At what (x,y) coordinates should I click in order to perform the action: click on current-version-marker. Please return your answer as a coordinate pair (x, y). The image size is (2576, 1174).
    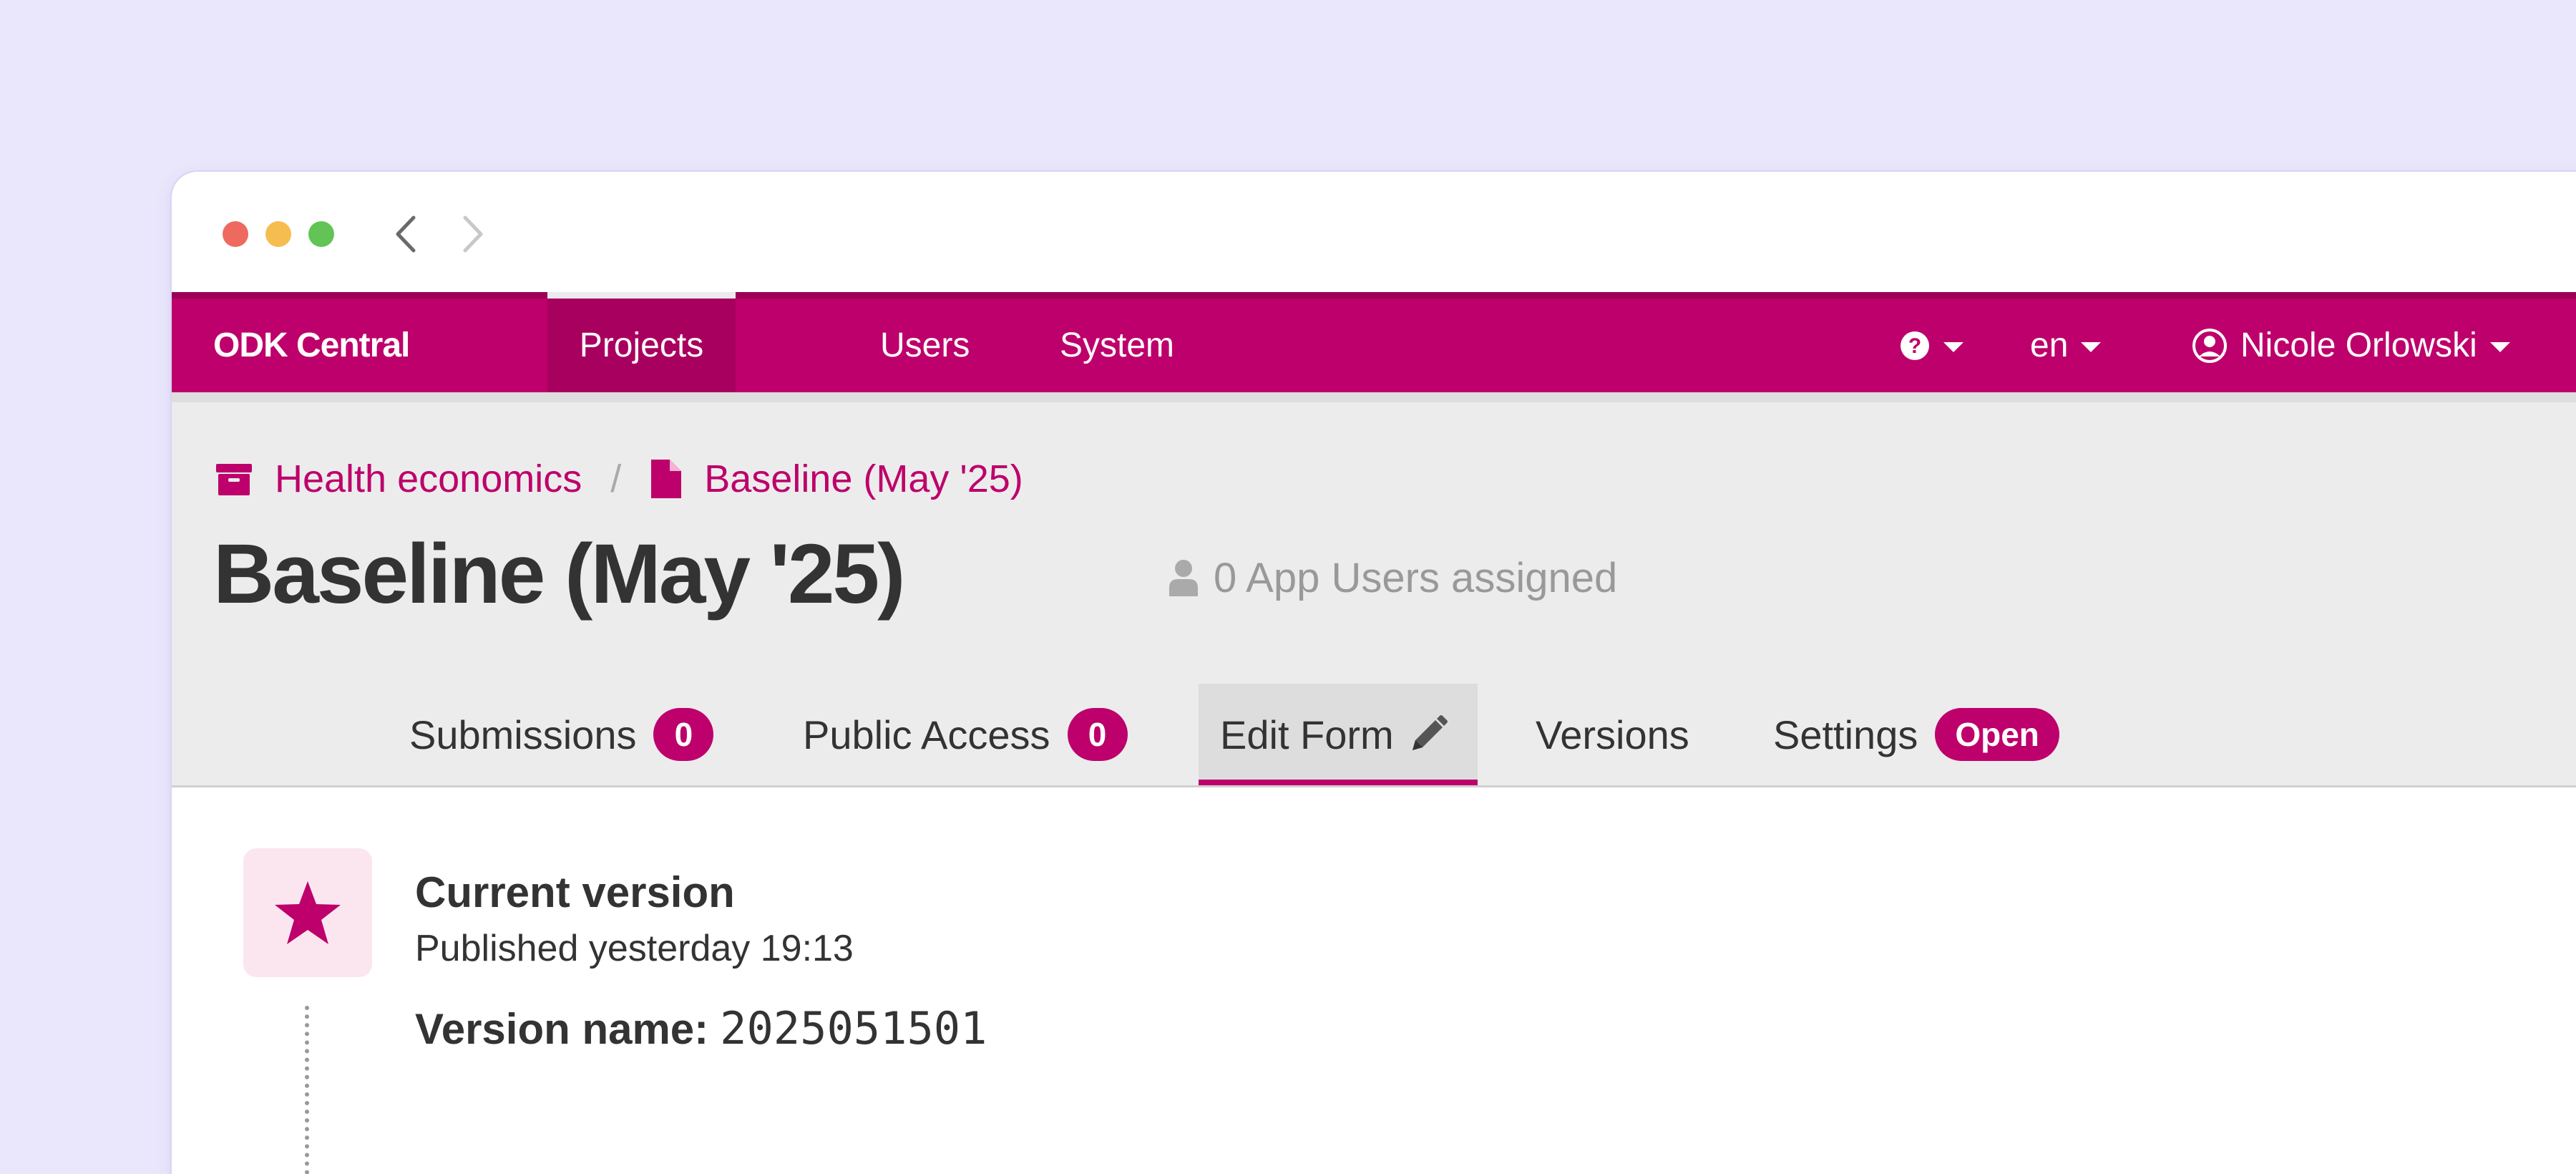
    Looking at the image, I should click on (307, 912).